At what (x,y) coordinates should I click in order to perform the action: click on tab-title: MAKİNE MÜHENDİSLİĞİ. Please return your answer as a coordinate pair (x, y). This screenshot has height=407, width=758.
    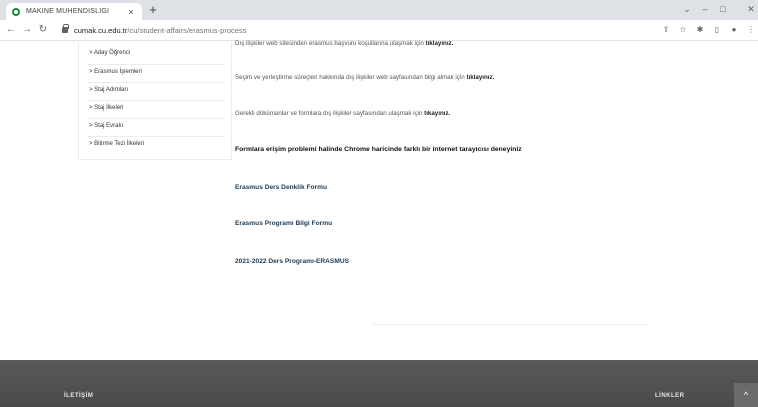
    Looking at the image, I should click on (68, 11).